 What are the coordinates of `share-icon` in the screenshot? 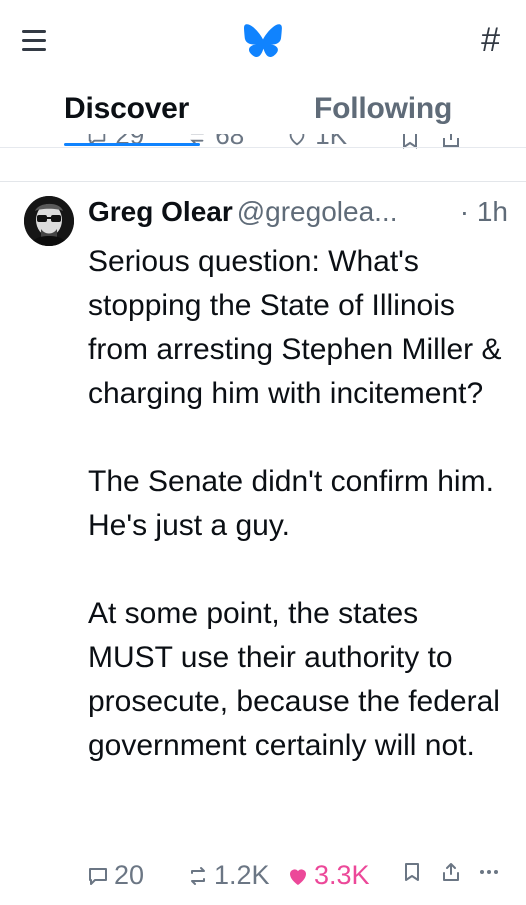 It's located at (451, 872).